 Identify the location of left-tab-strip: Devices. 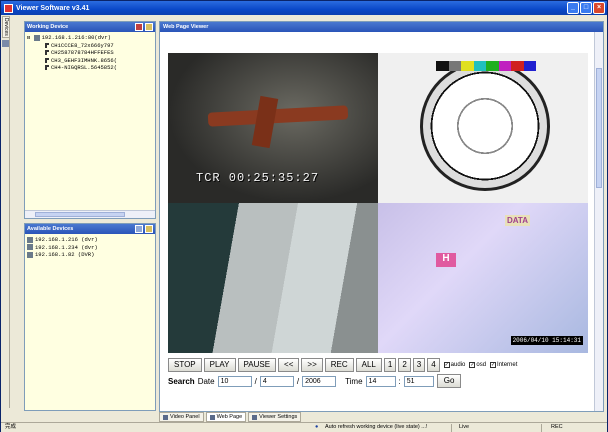
(6, 212).